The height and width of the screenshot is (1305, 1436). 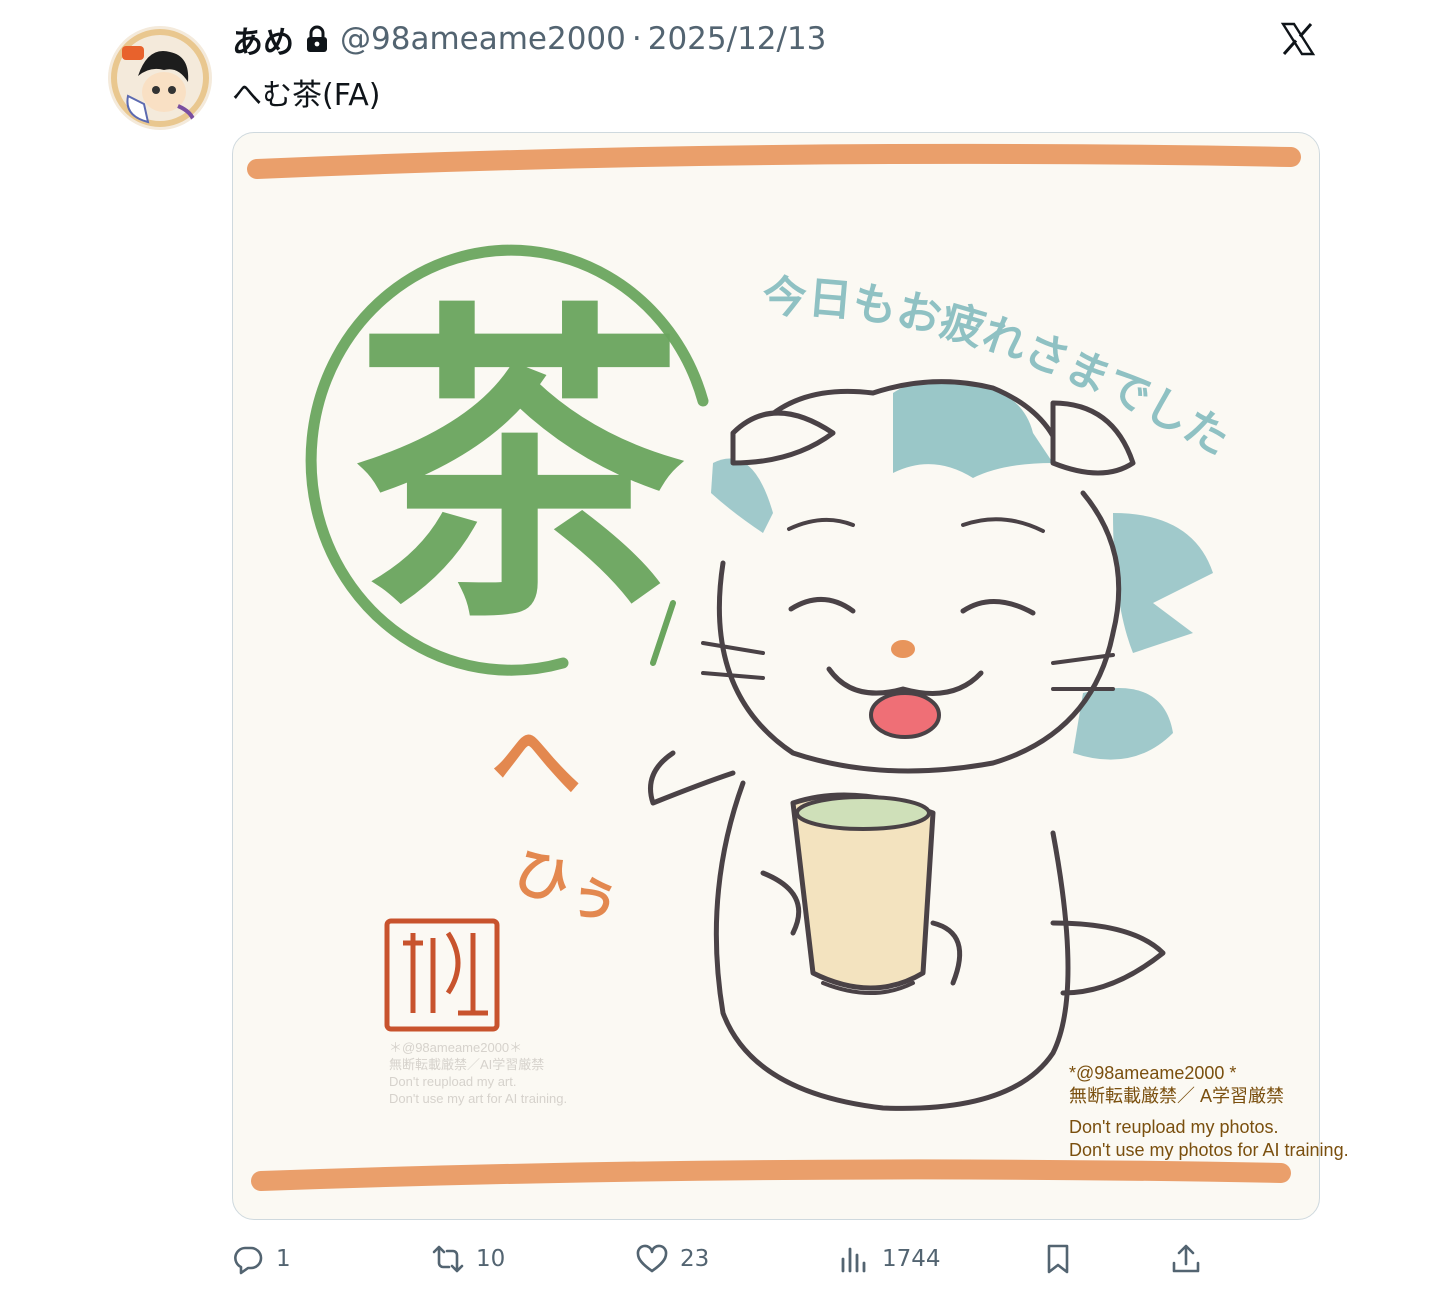 What do you see at coordinates (1298, 39) in the screenshot?
I see `x-logo-icon` at bounding box center [1298, 39].